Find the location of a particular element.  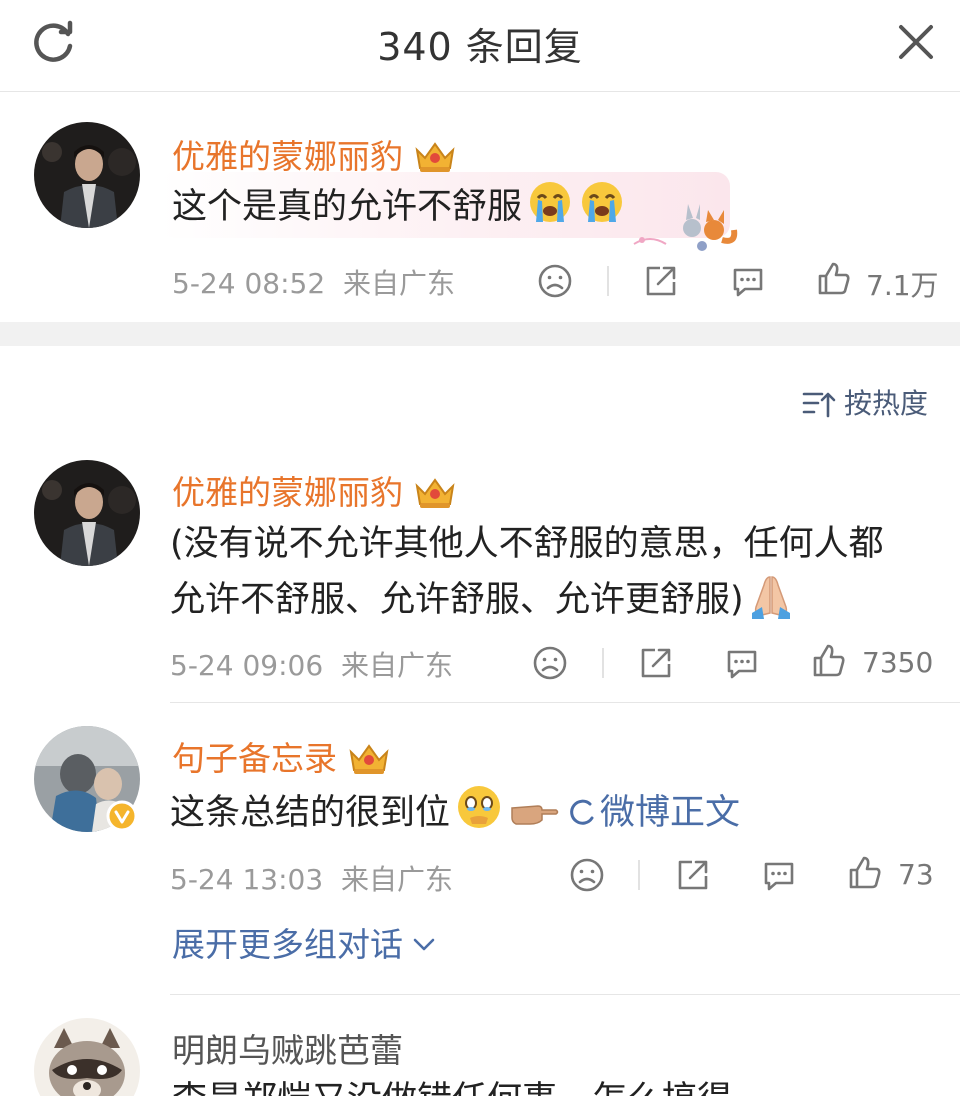

comment-meta: 5-24 09:06 来自广东 is located at coordinates (311, 664).